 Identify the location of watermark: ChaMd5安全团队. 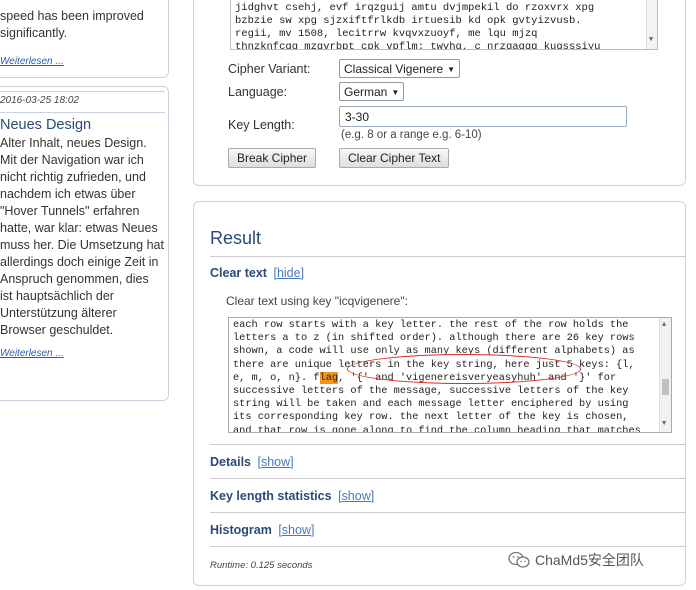
(576, 560).